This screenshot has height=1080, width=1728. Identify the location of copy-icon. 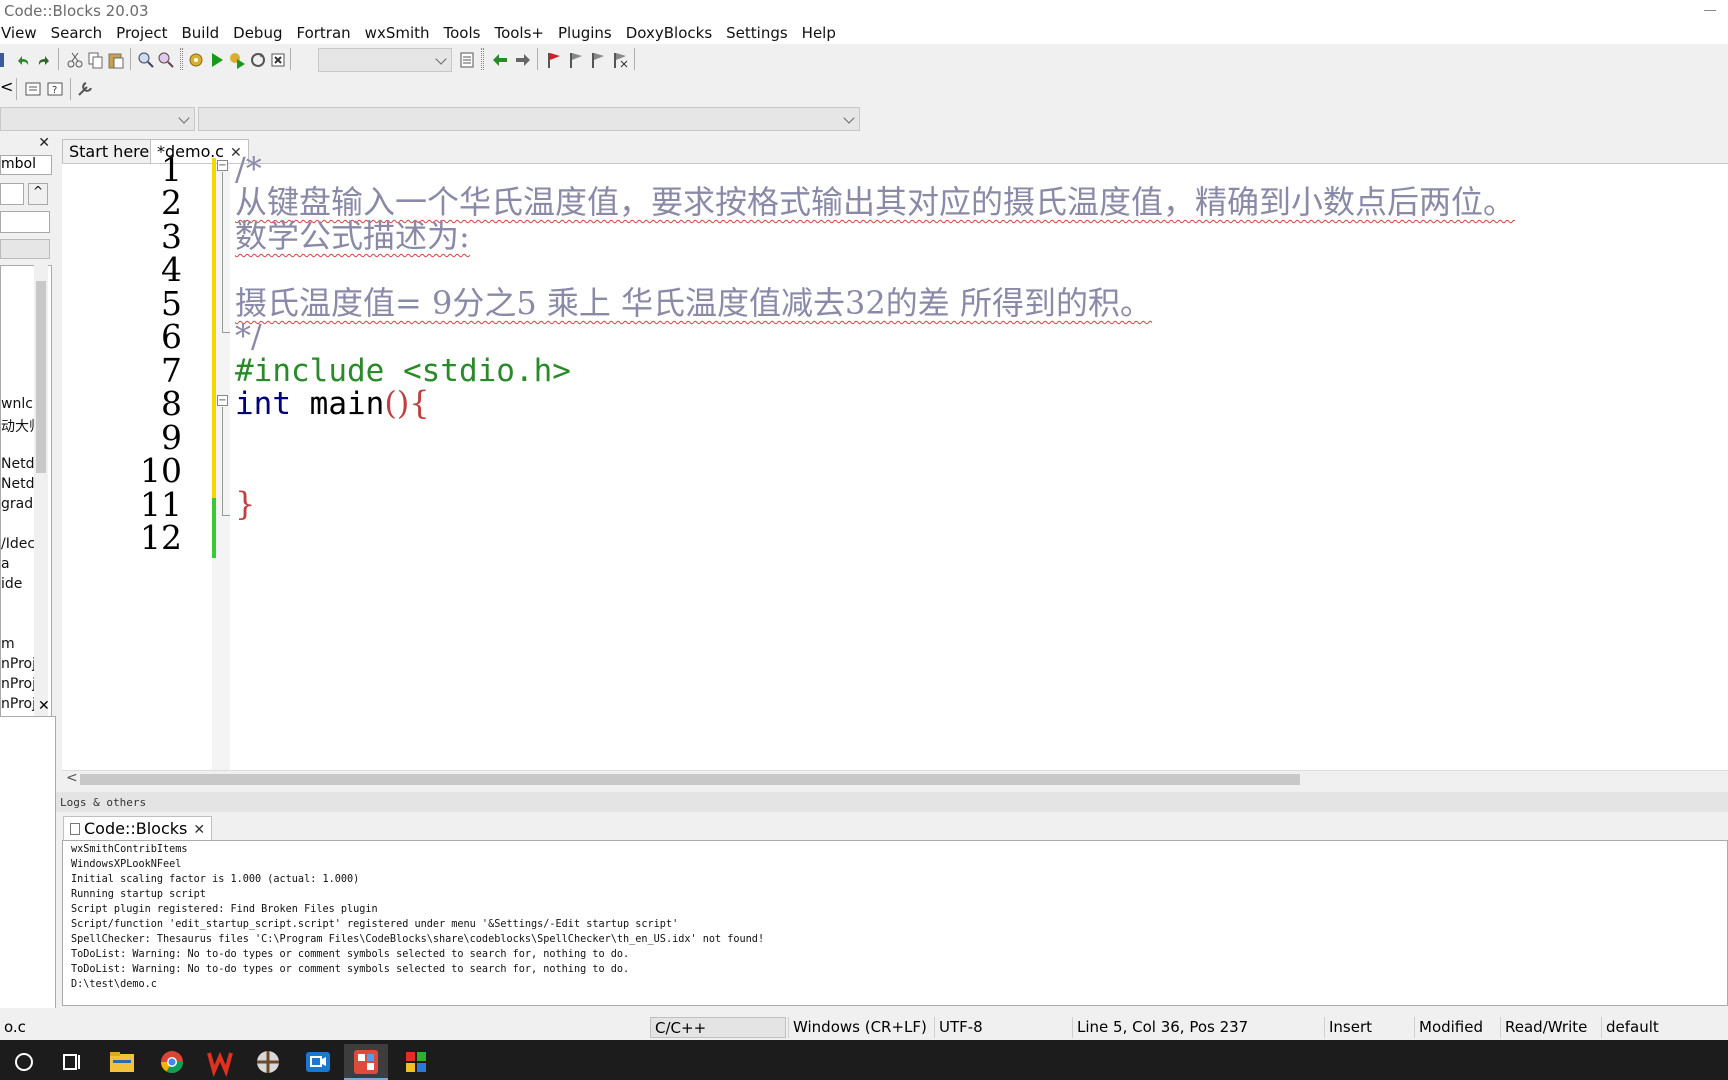
(95, 60).